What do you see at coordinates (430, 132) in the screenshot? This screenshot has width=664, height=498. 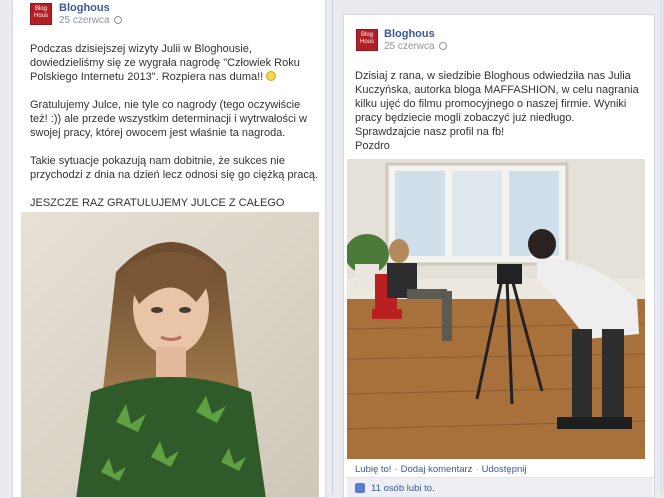 I see `post-paragraph: Sprawdzajcie nasz profil na fb!` at bounding box center [430, 132].